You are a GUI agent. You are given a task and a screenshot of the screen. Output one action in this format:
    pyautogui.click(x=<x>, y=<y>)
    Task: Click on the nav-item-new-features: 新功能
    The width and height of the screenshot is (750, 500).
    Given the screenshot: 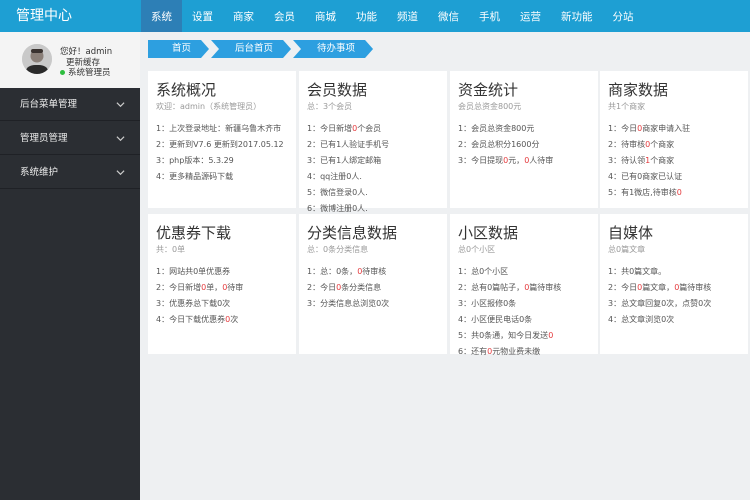 What is the action you would take?
    pyautogui.click(x=577, y=16)
    